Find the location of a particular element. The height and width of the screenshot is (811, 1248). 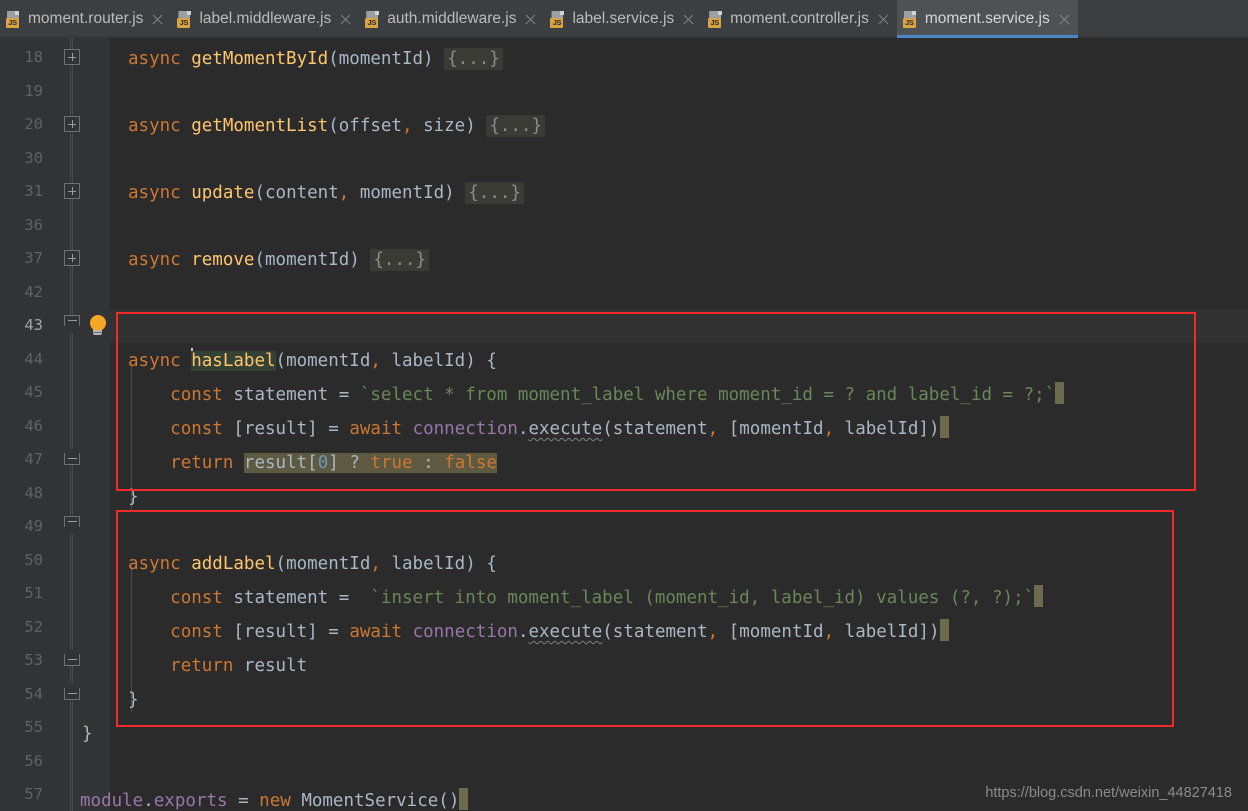

line-number-37: 37 is located at coordinates (21, 259).